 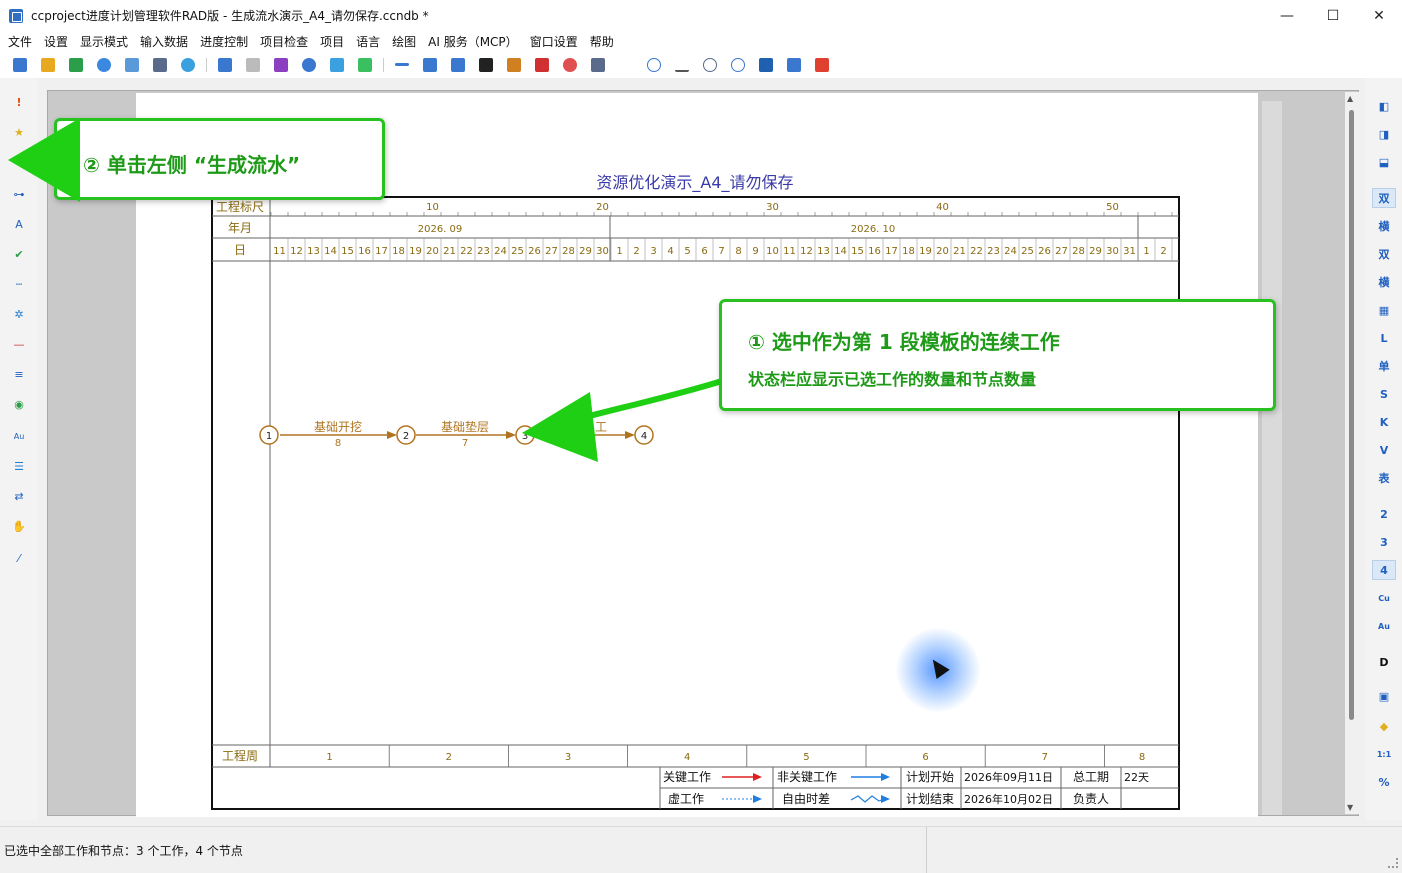 I want to click on status-text: 已选中全部工作和节点：3 个工作，4 个节点, so click(x=123, y=851).